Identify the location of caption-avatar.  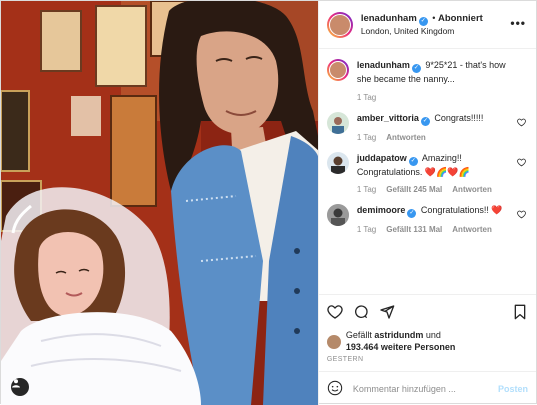
(337, 70).